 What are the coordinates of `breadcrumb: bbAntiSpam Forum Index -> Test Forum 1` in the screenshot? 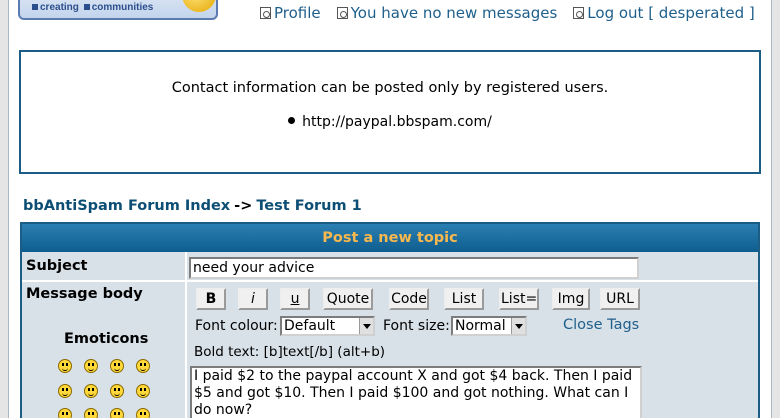 It's located at (192, 206).